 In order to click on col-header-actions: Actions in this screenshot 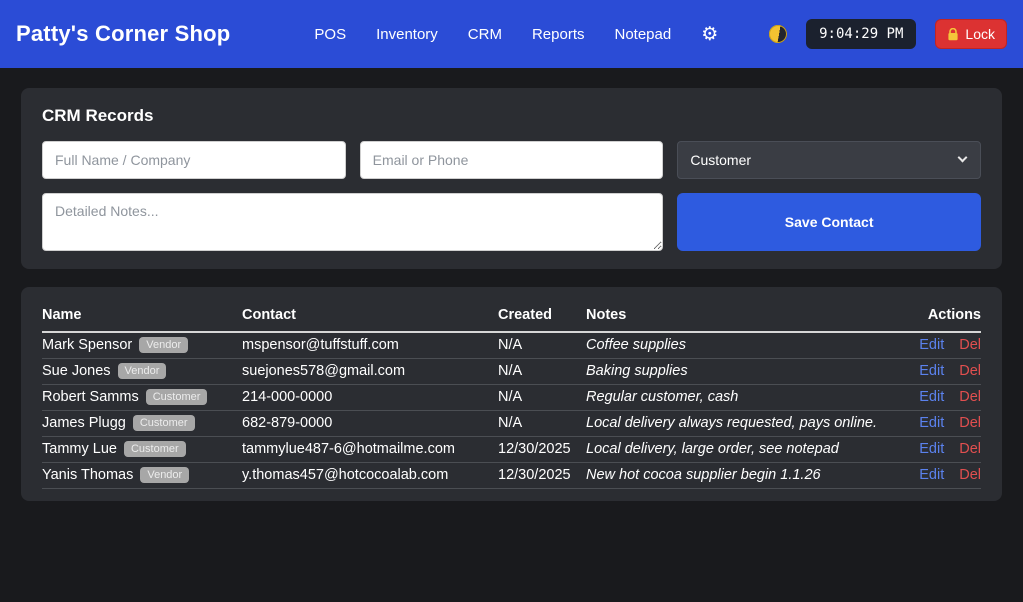, I will do `click(931, 319)`.